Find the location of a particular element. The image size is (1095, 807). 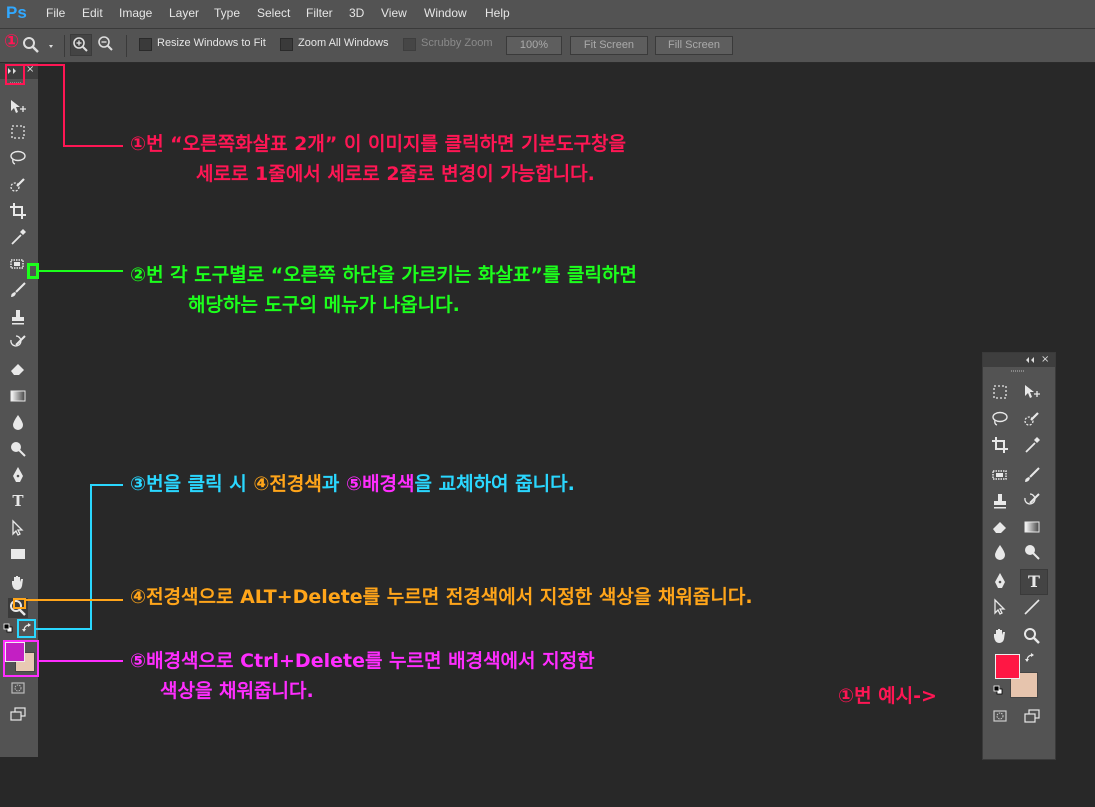

fit-screen-button: Fit Screen is located at coordinates (609, 45).